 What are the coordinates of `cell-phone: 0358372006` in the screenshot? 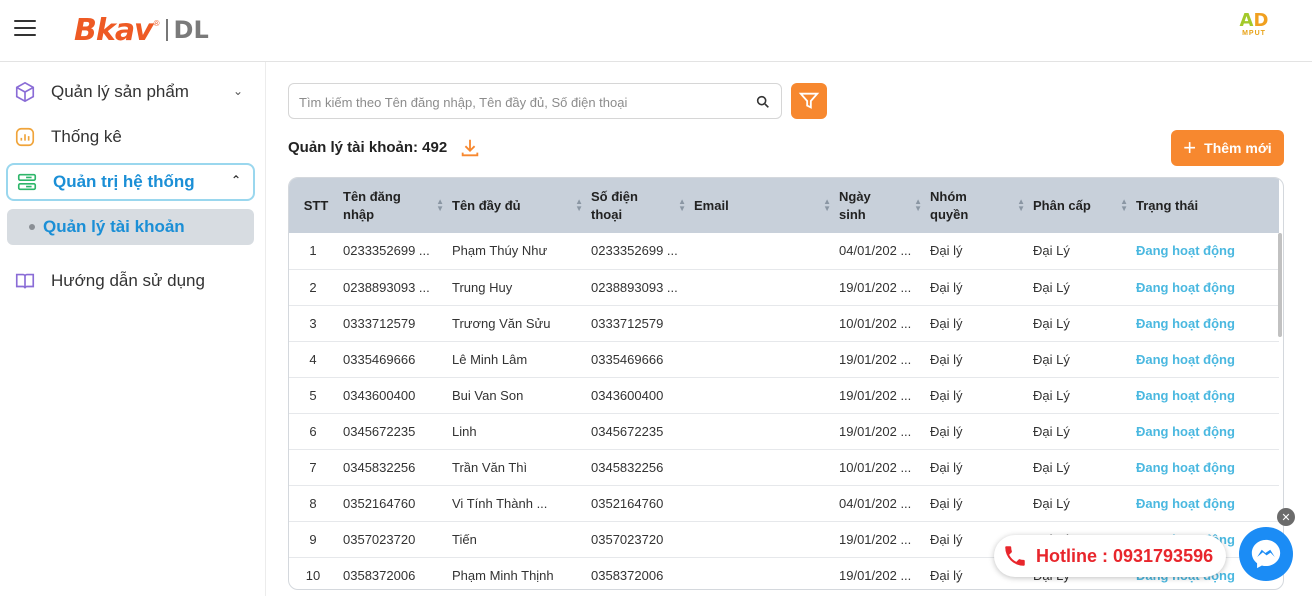 It's located at (627, 575).